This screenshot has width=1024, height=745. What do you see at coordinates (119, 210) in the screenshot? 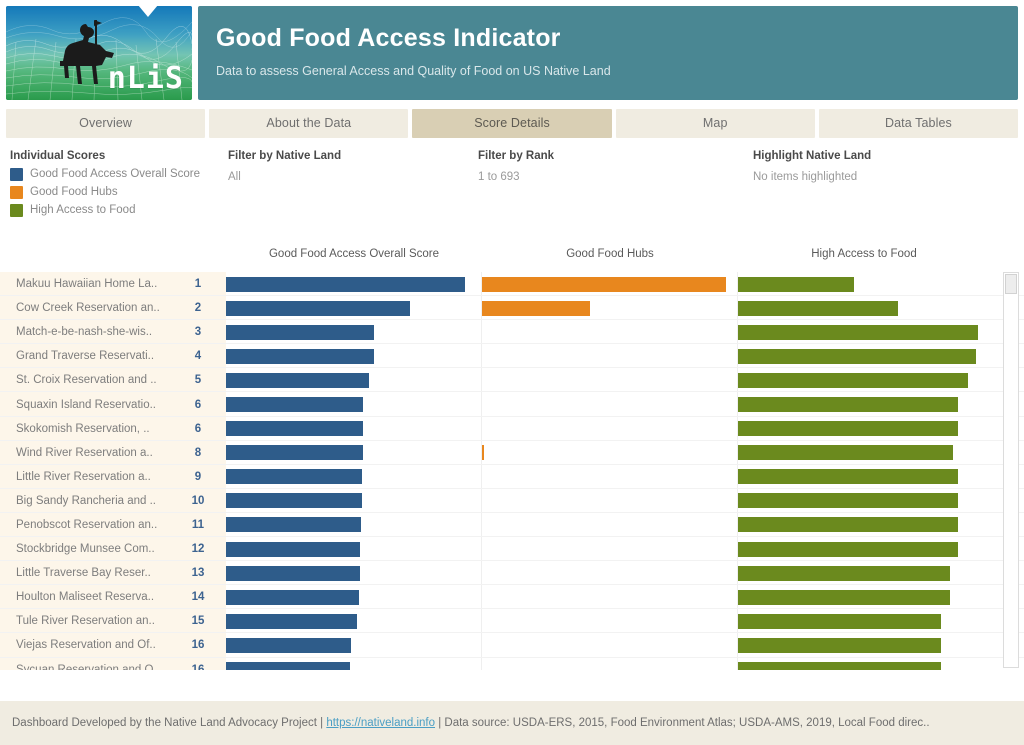
I see `legend-item: High Access to Food` at bounding box center [119, 210].